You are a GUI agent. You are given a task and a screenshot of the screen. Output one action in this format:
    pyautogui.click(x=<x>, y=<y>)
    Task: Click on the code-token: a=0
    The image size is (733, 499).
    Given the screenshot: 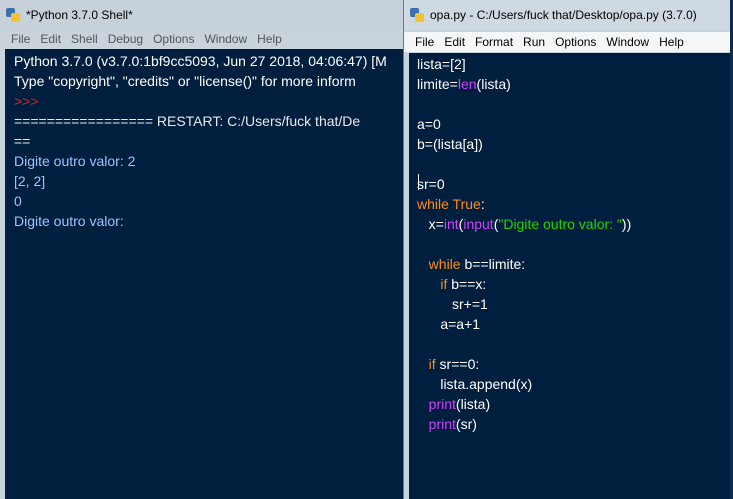 What is the action you would take?
    pyautogui.click(x=429, y=124)
    